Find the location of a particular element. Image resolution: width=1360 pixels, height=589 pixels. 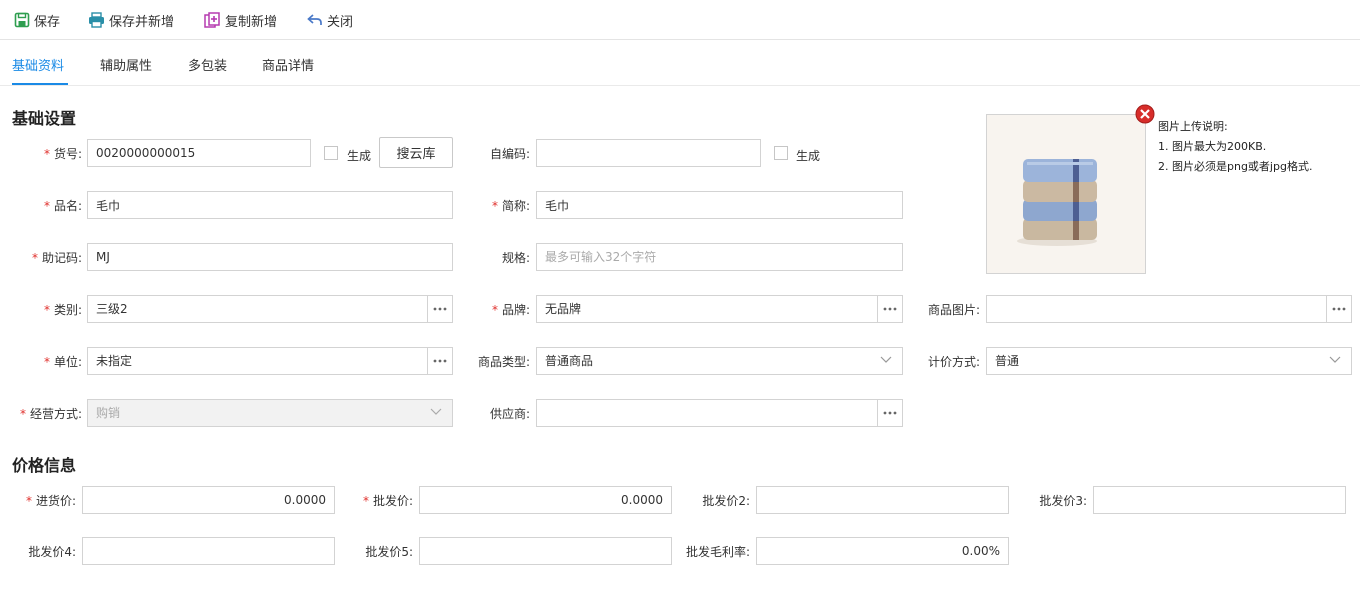

image-note-line-1: 1. 图片最大为200KB. is located at coordinates (1212, 146).